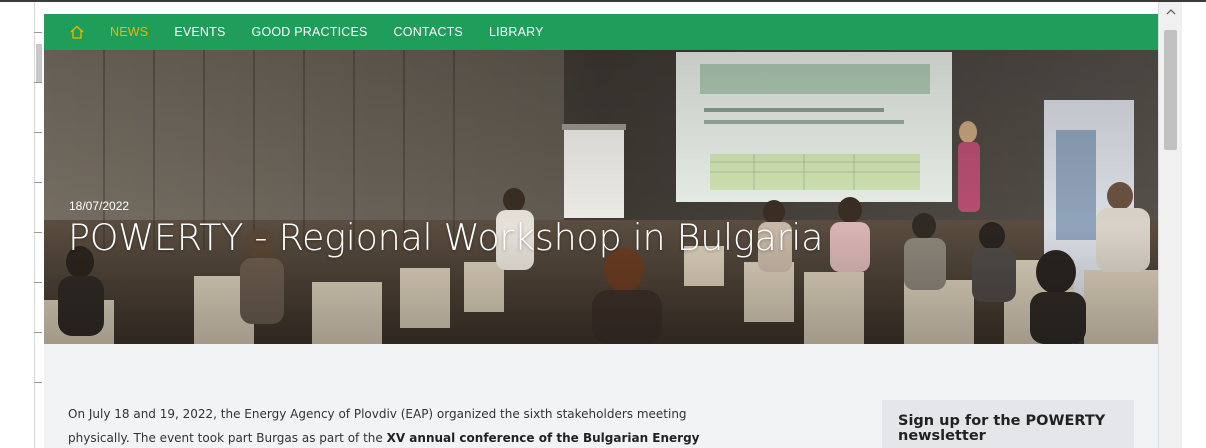 This screenshot has height=448, width=1206. I want to click on right-margin, so click(1194, 225).